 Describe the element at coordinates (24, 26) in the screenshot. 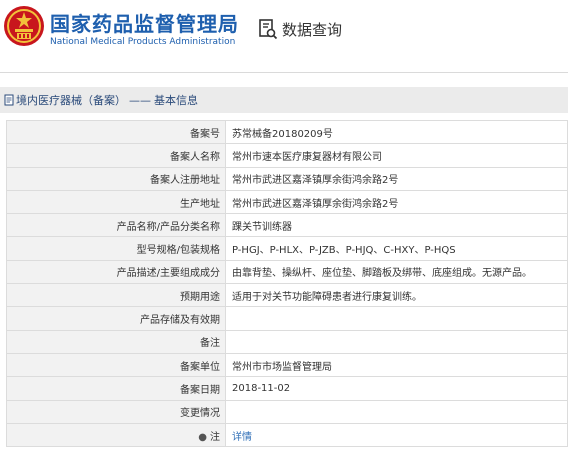

I see `national-emblem-icon` at that location.